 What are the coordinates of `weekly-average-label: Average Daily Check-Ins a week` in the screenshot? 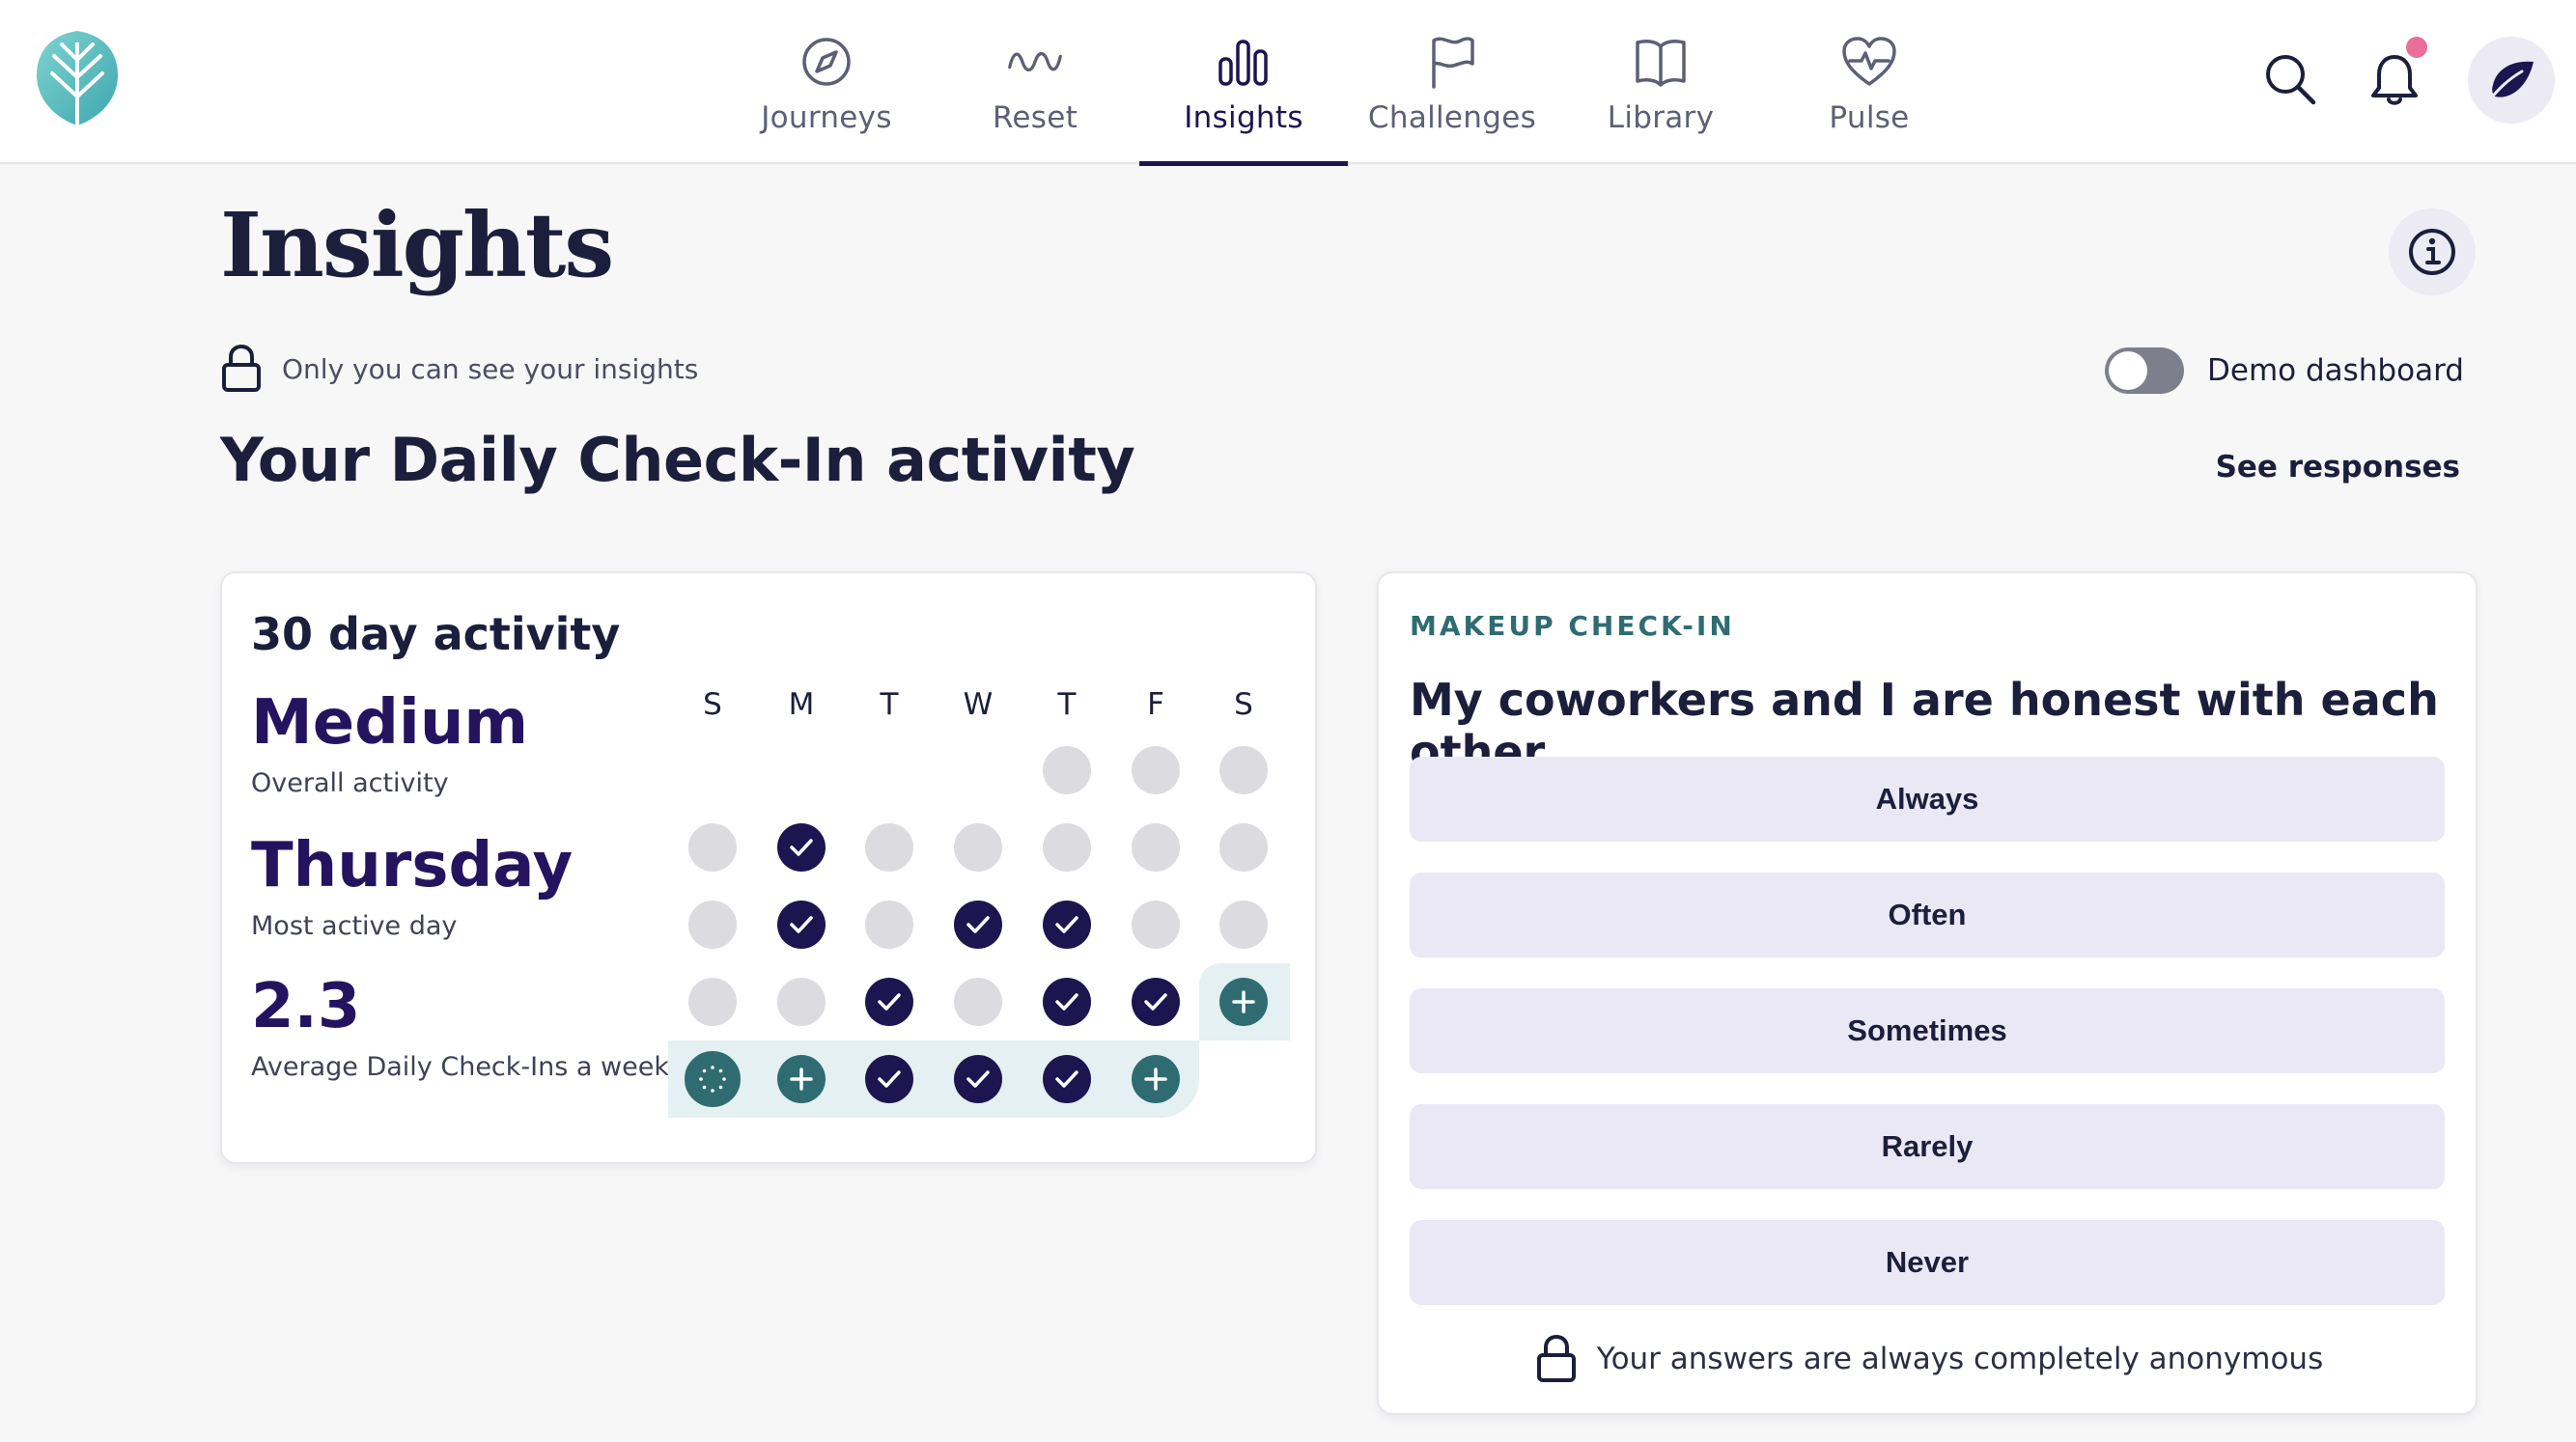 It's located at (460, 1067).